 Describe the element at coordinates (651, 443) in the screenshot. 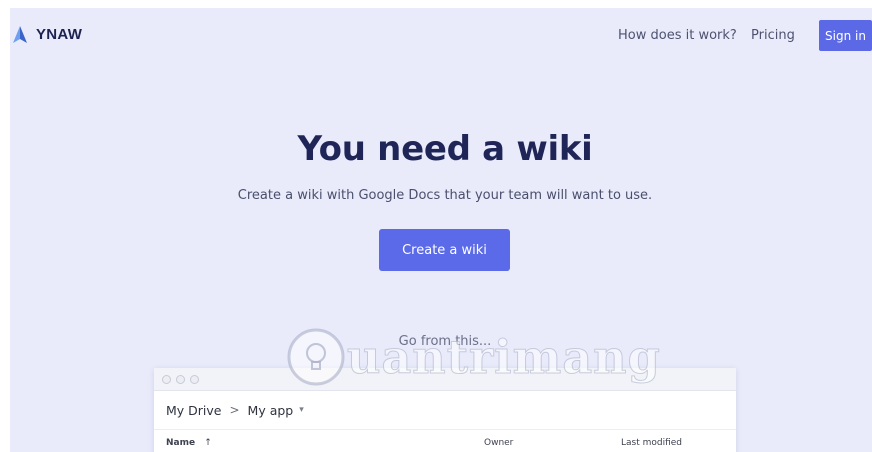

I see `column-last-modified-header: Last modified` at that location.